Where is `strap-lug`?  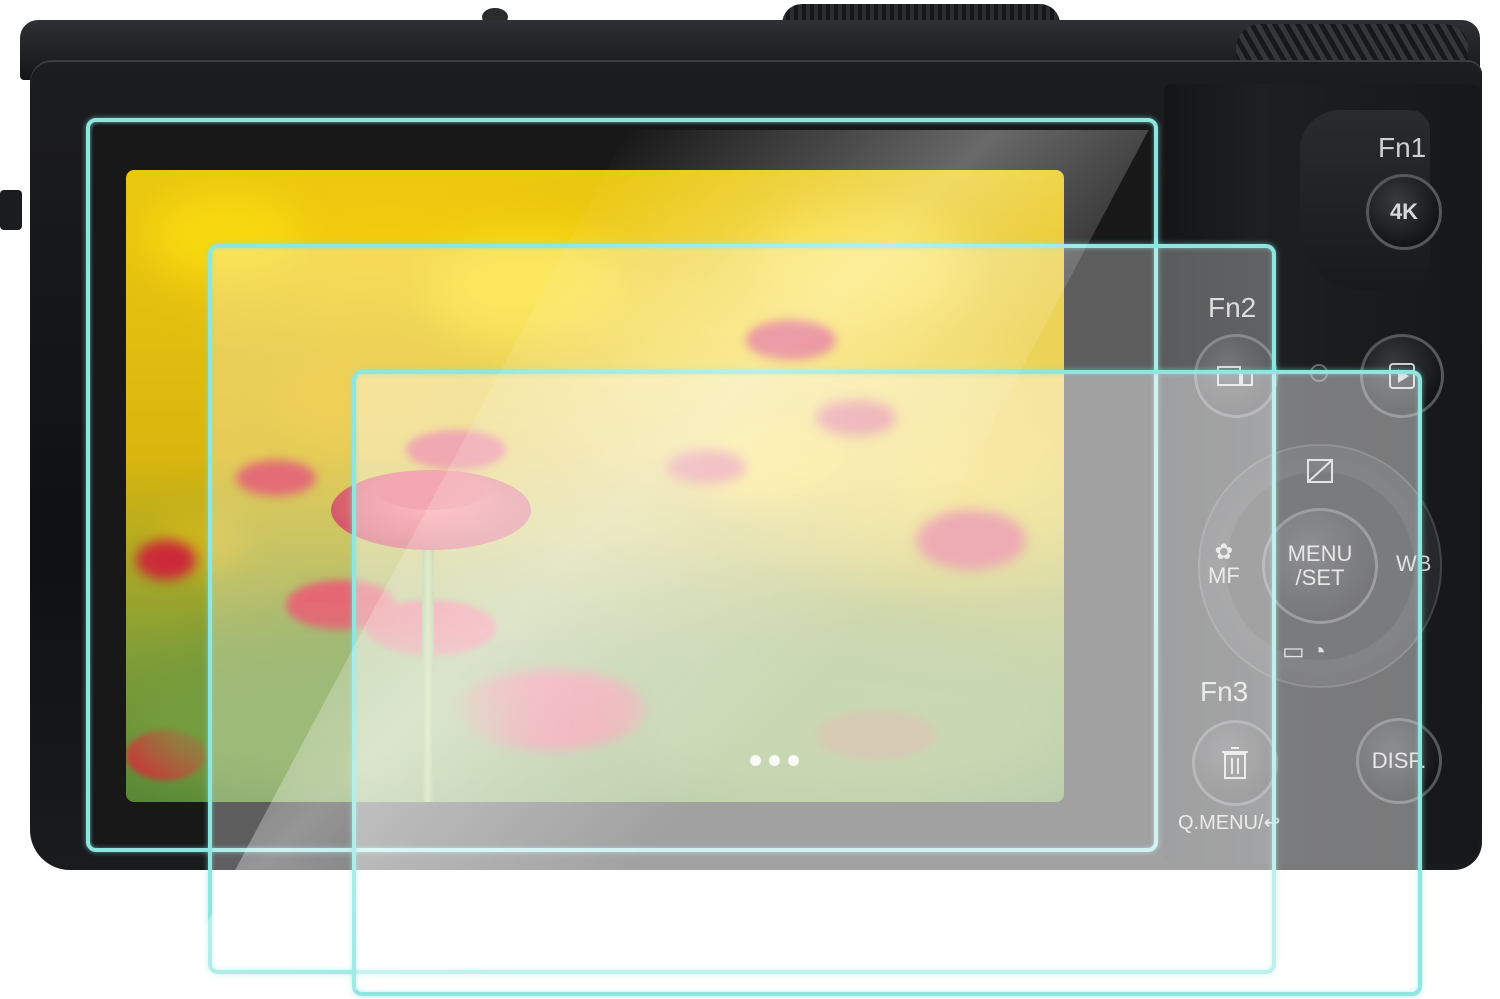
strap-lug is located at coordinates (11, 210).